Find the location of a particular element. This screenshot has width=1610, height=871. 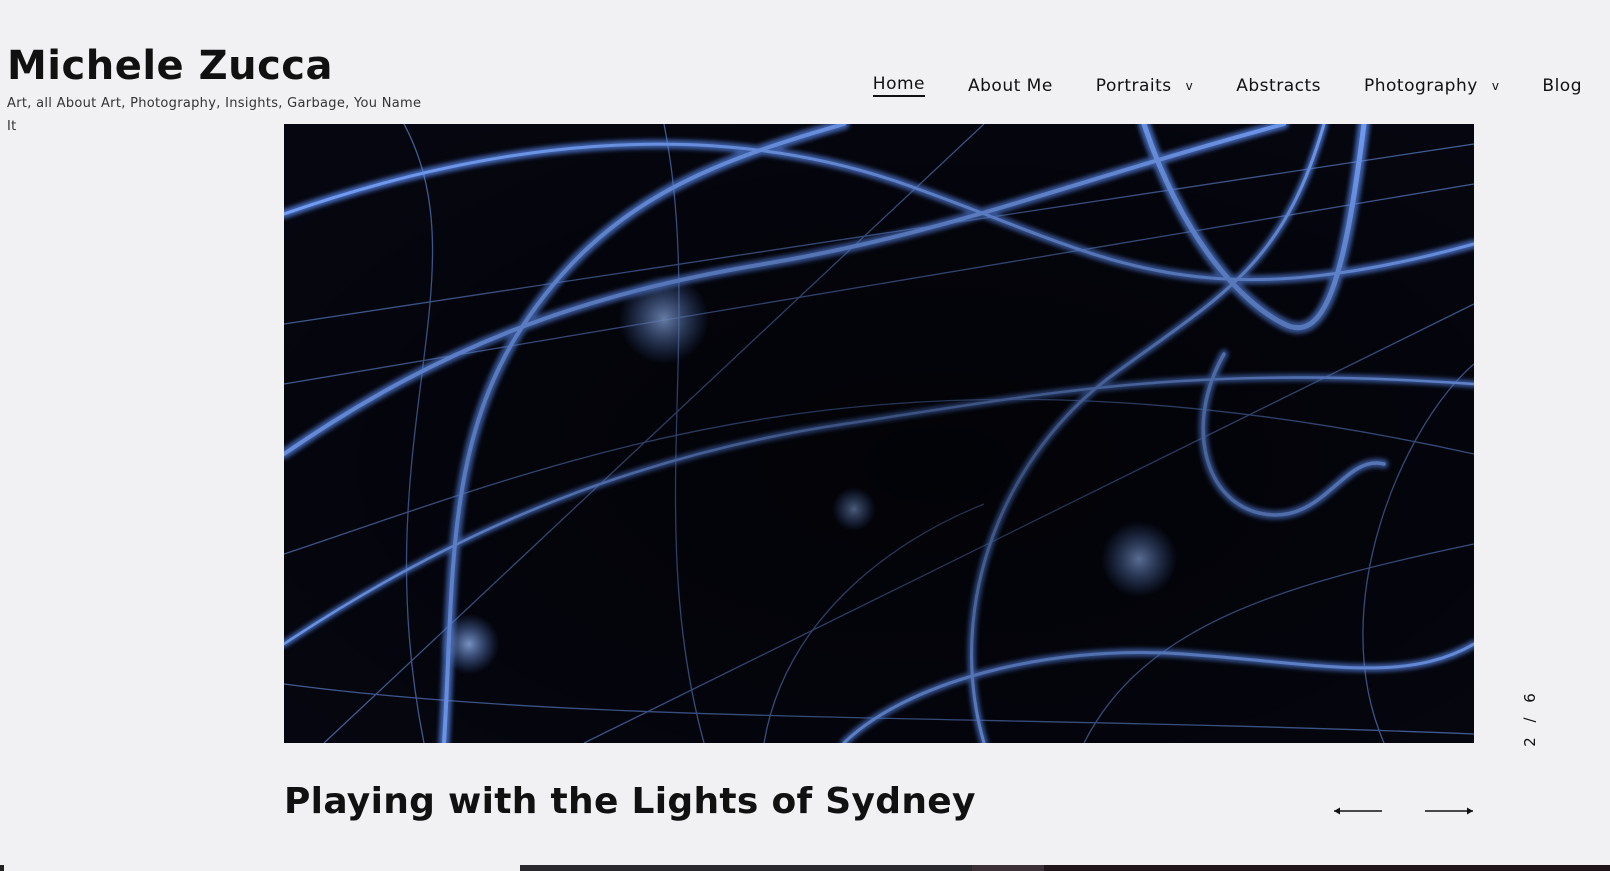

nav-item-label: About Me is located at coordinates (1010, 85).